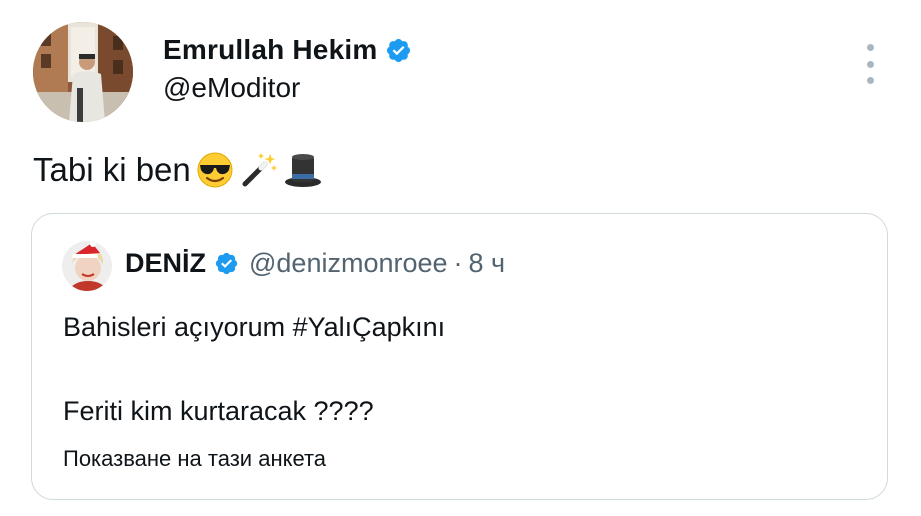  Describe the element at coordinates (218, 411) in the screenshot. I see `quoted-tweet-text-line2: Feriti kim kurtaracak ????` at that location.